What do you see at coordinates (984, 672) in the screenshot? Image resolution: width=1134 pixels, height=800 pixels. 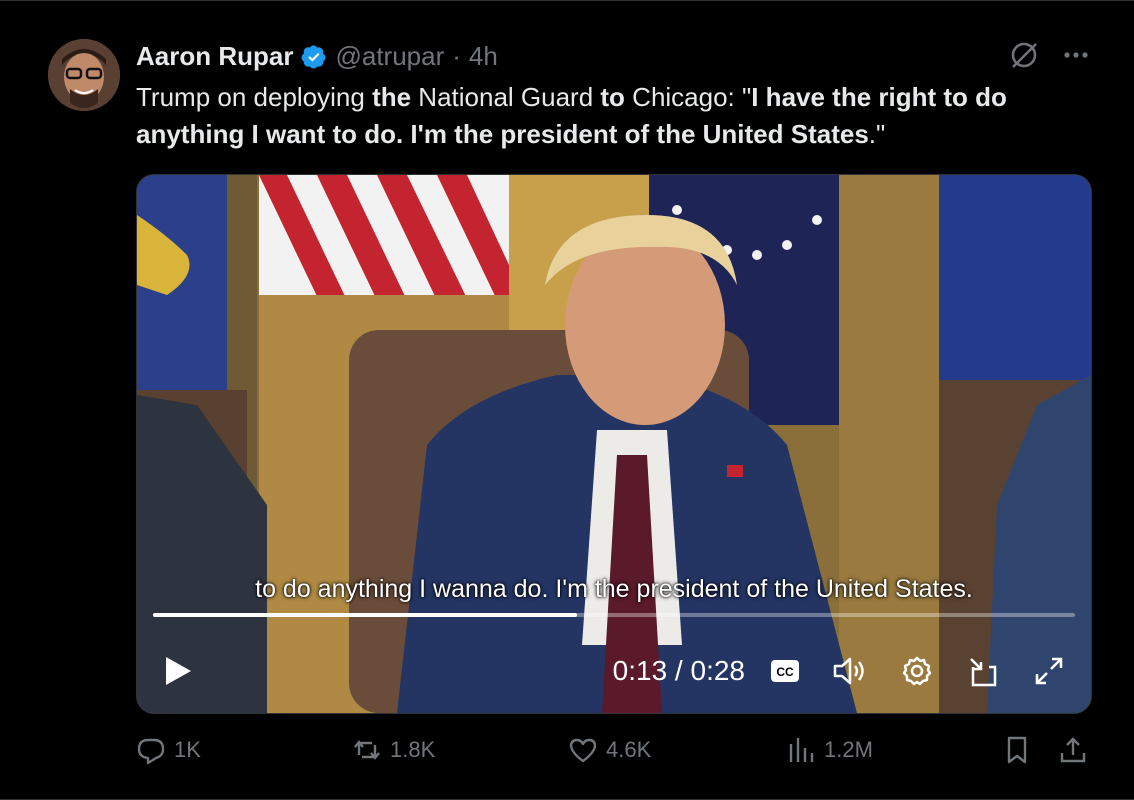 I see `pop-out-icon` at bounding box center [984, 672].